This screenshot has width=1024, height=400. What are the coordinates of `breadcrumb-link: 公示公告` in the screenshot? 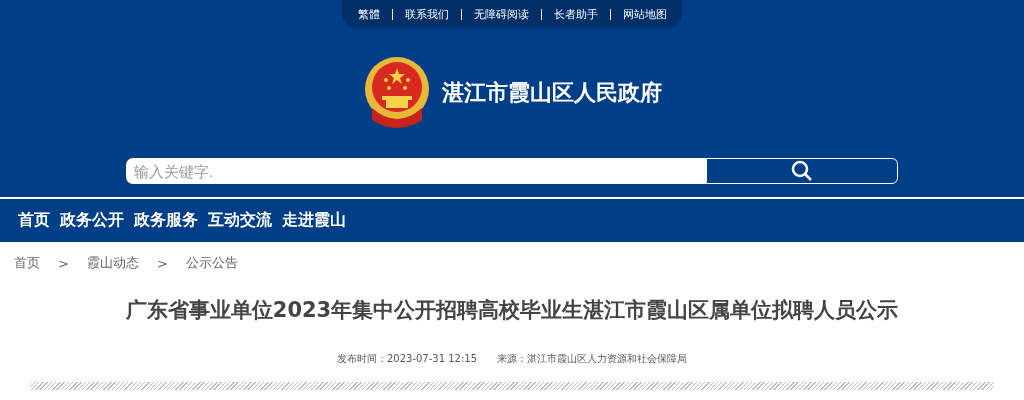 It's located at (211, 263).